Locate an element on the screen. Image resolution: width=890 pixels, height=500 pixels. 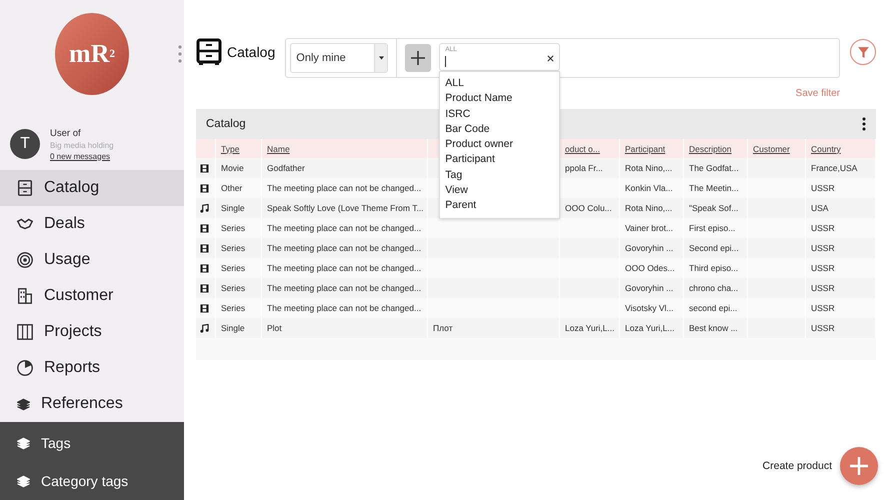
nav-item: Catalog is located at coordinates (92, 188).